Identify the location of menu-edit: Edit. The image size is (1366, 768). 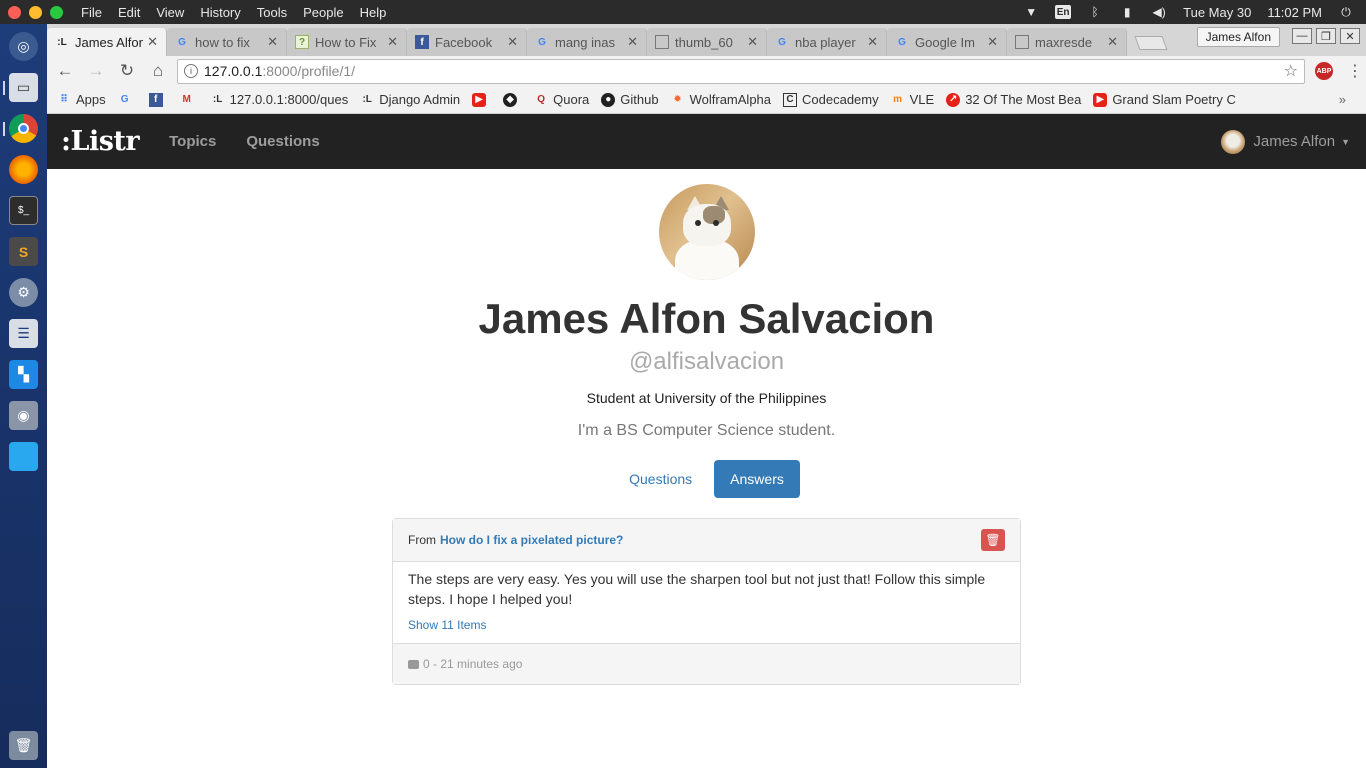
(129, 12).